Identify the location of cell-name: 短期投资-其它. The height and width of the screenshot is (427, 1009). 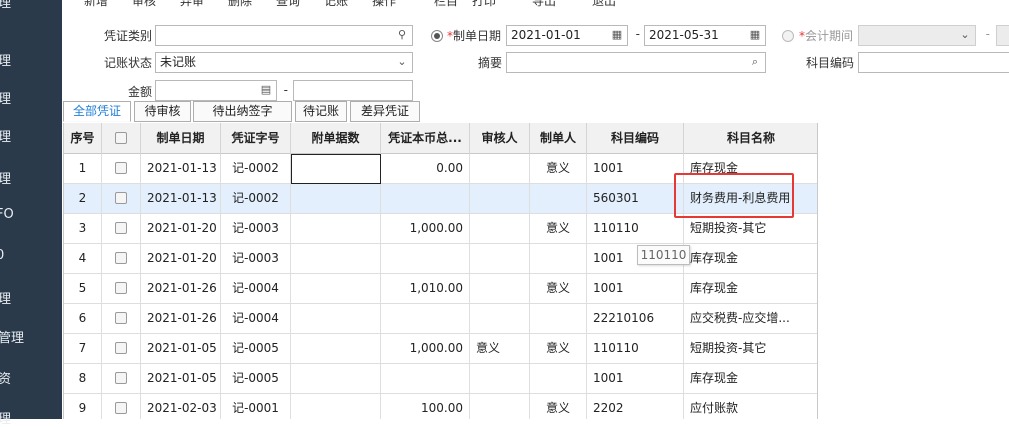
(750, 349).